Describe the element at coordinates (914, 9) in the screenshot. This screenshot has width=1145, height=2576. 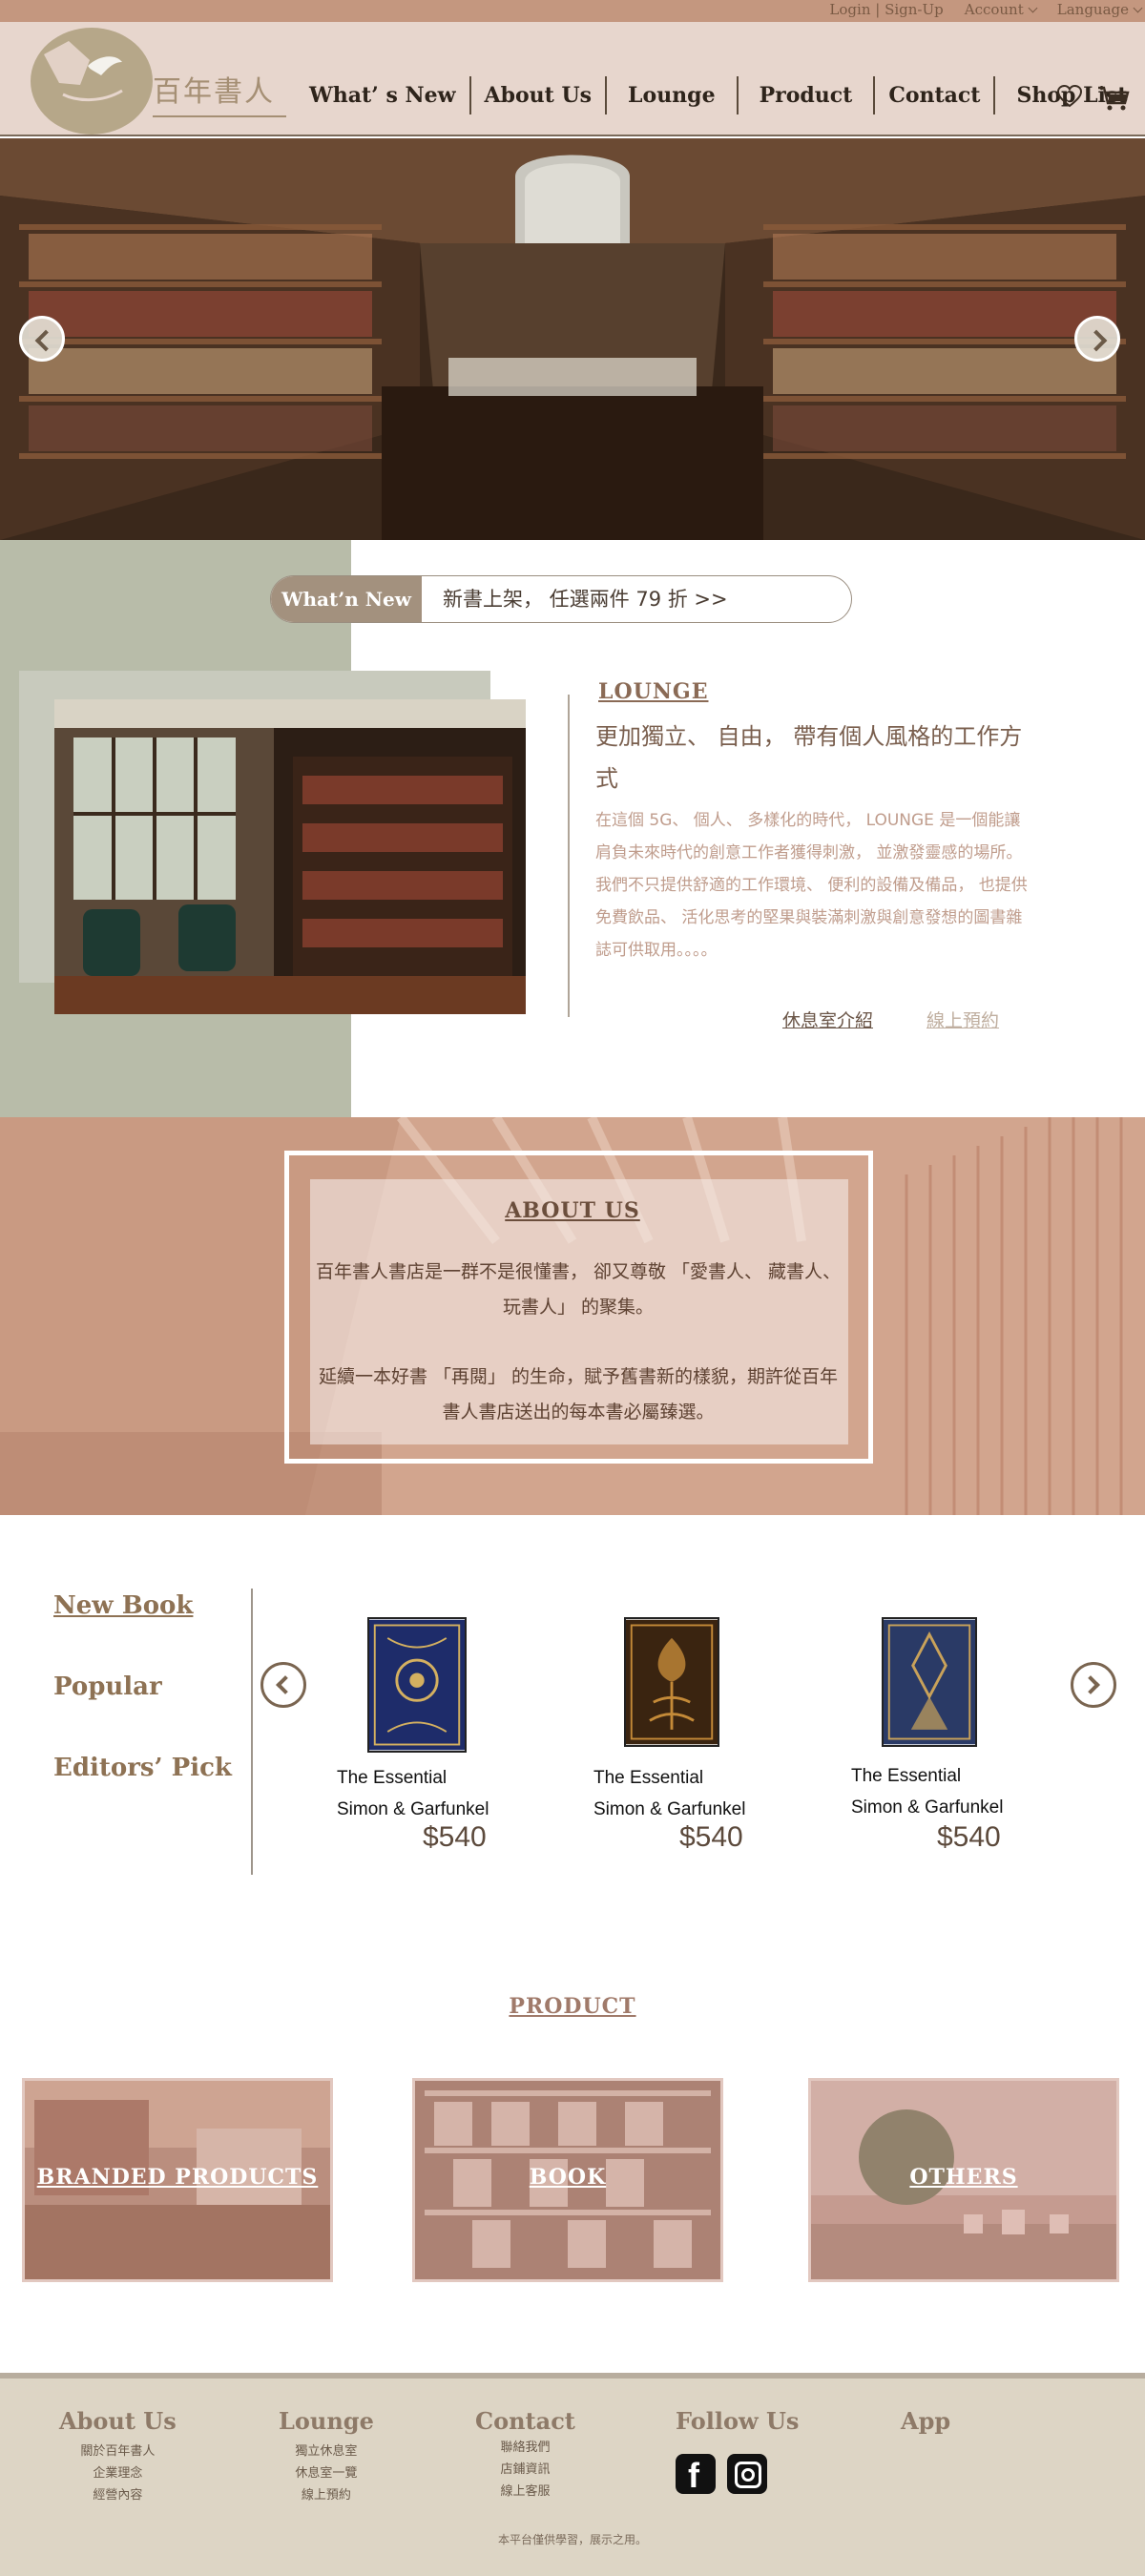
I see `signup-link: Sign-Up` at that location.